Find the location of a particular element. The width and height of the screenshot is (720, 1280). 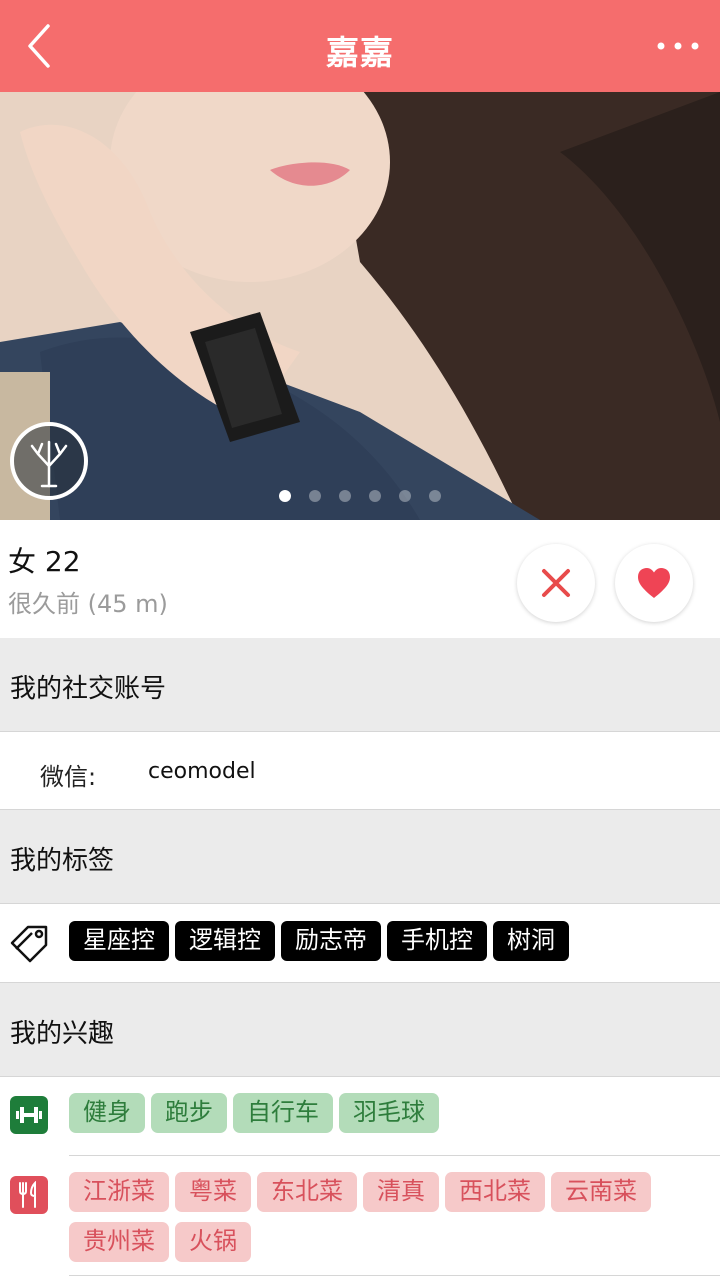

interest-chip: 跑步 is located at coordinates (189, 1113).